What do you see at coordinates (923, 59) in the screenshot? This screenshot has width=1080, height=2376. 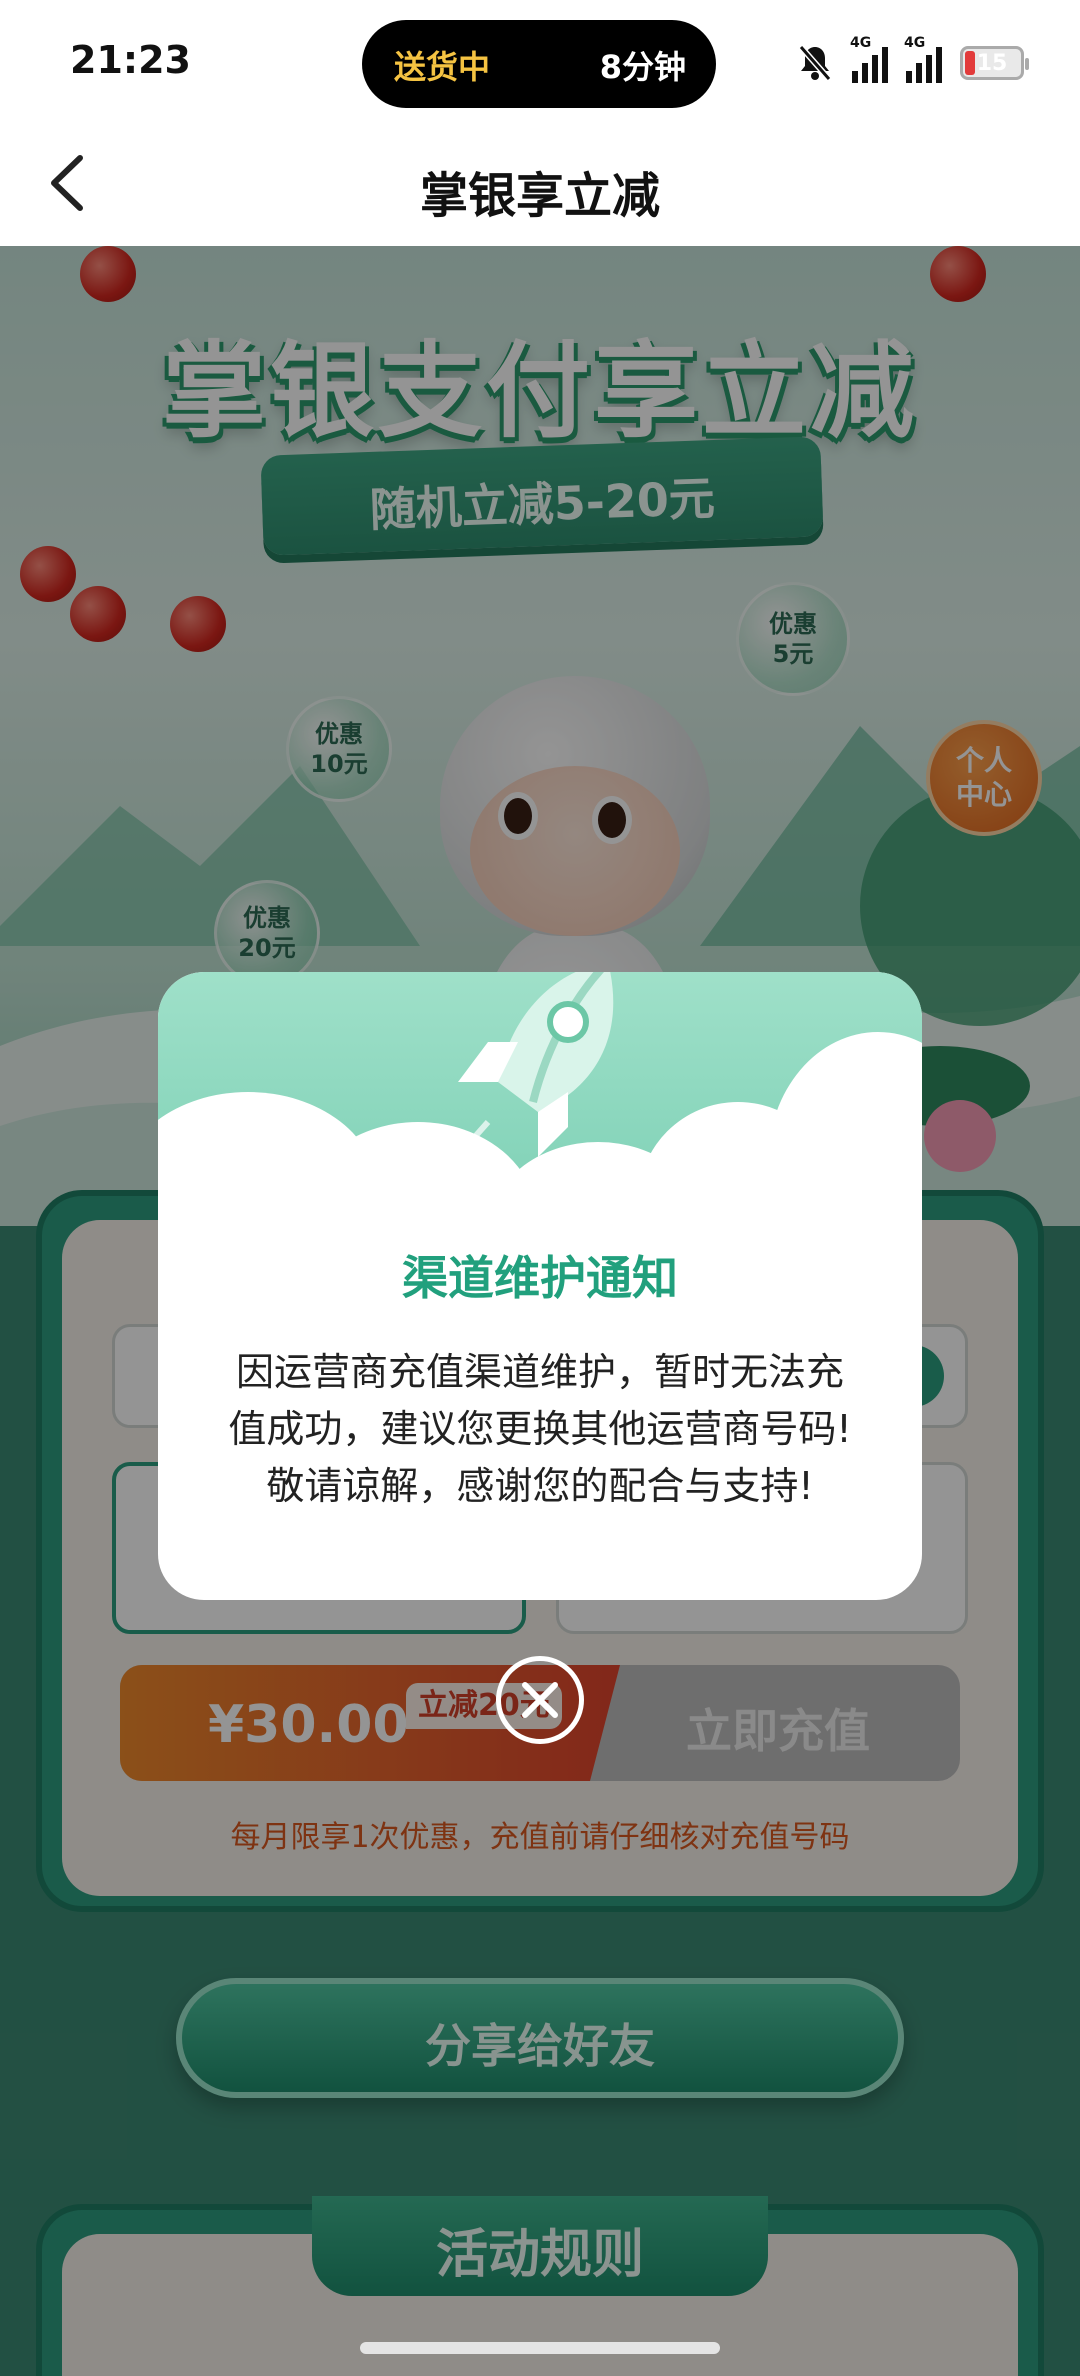 I see `signal-icon-2: 4G` at bounding box center [923, 59].